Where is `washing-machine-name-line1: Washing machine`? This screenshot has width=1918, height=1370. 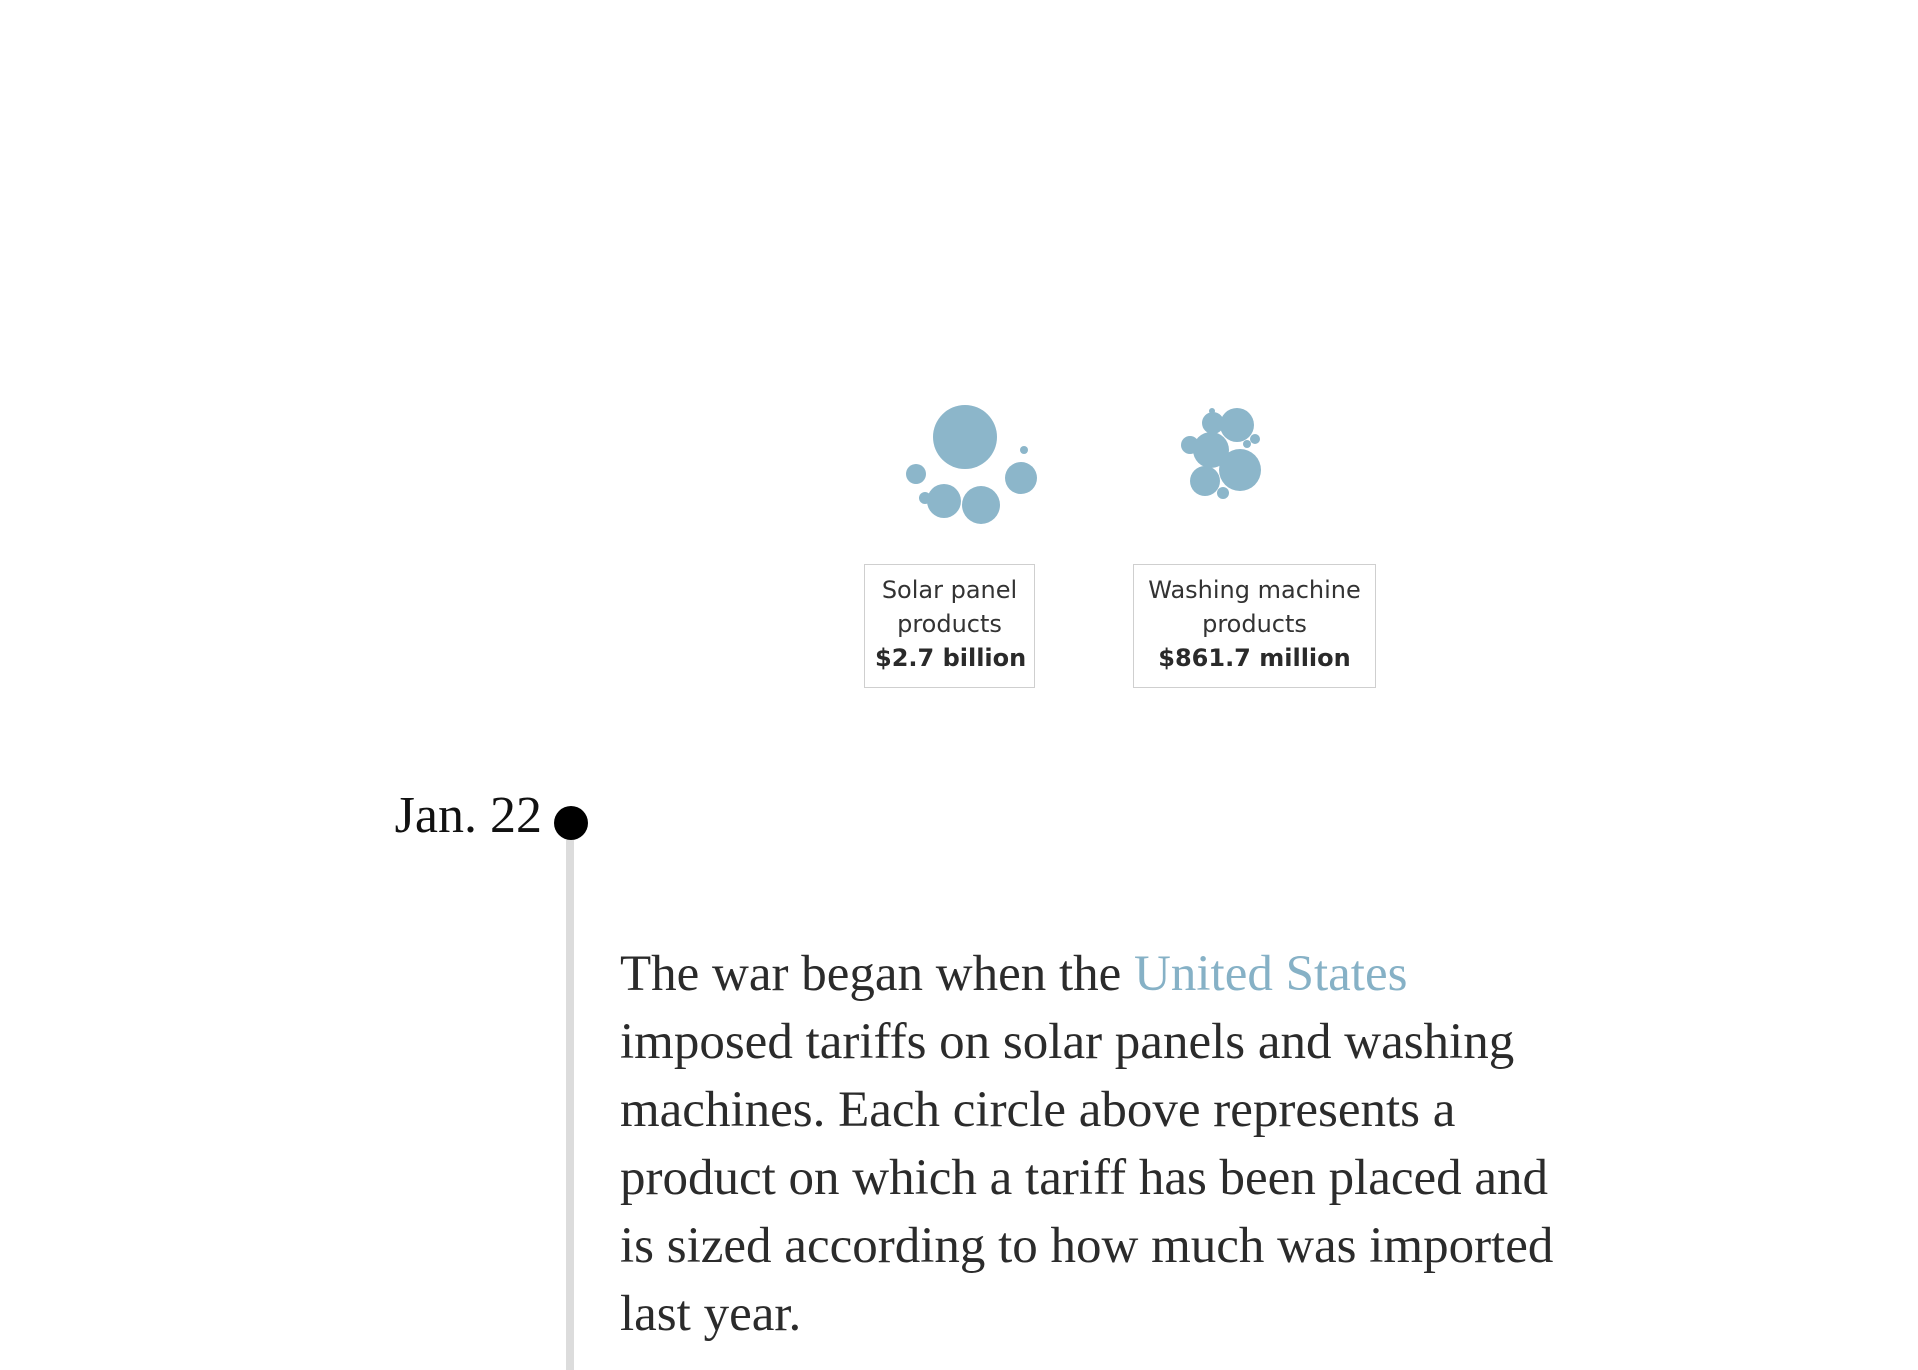 washing-machine-name-line1: Washing machine is located at coordinates (1254, 590).